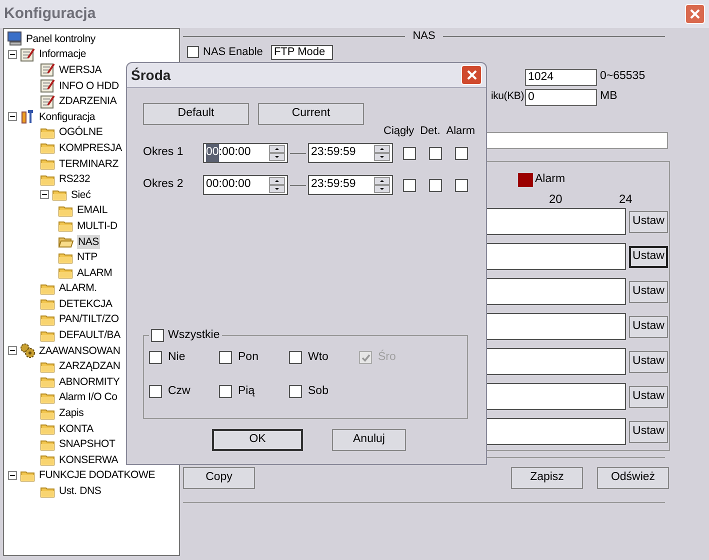  Describe the element at coordinates (430, 130) in the screenshot. I see `column-header: Det.` at that location.